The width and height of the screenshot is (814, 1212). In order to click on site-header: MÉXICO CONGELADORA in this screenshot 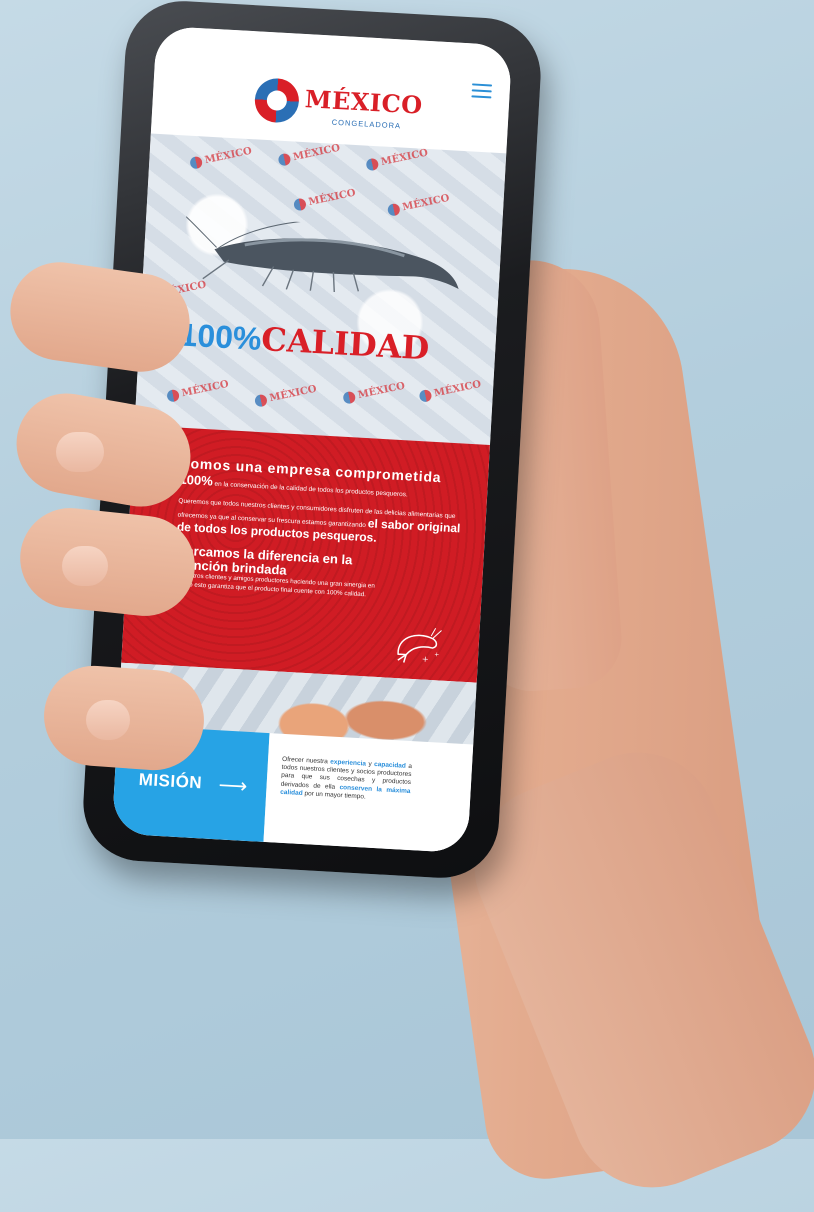, I will do `click(331, 89)`.